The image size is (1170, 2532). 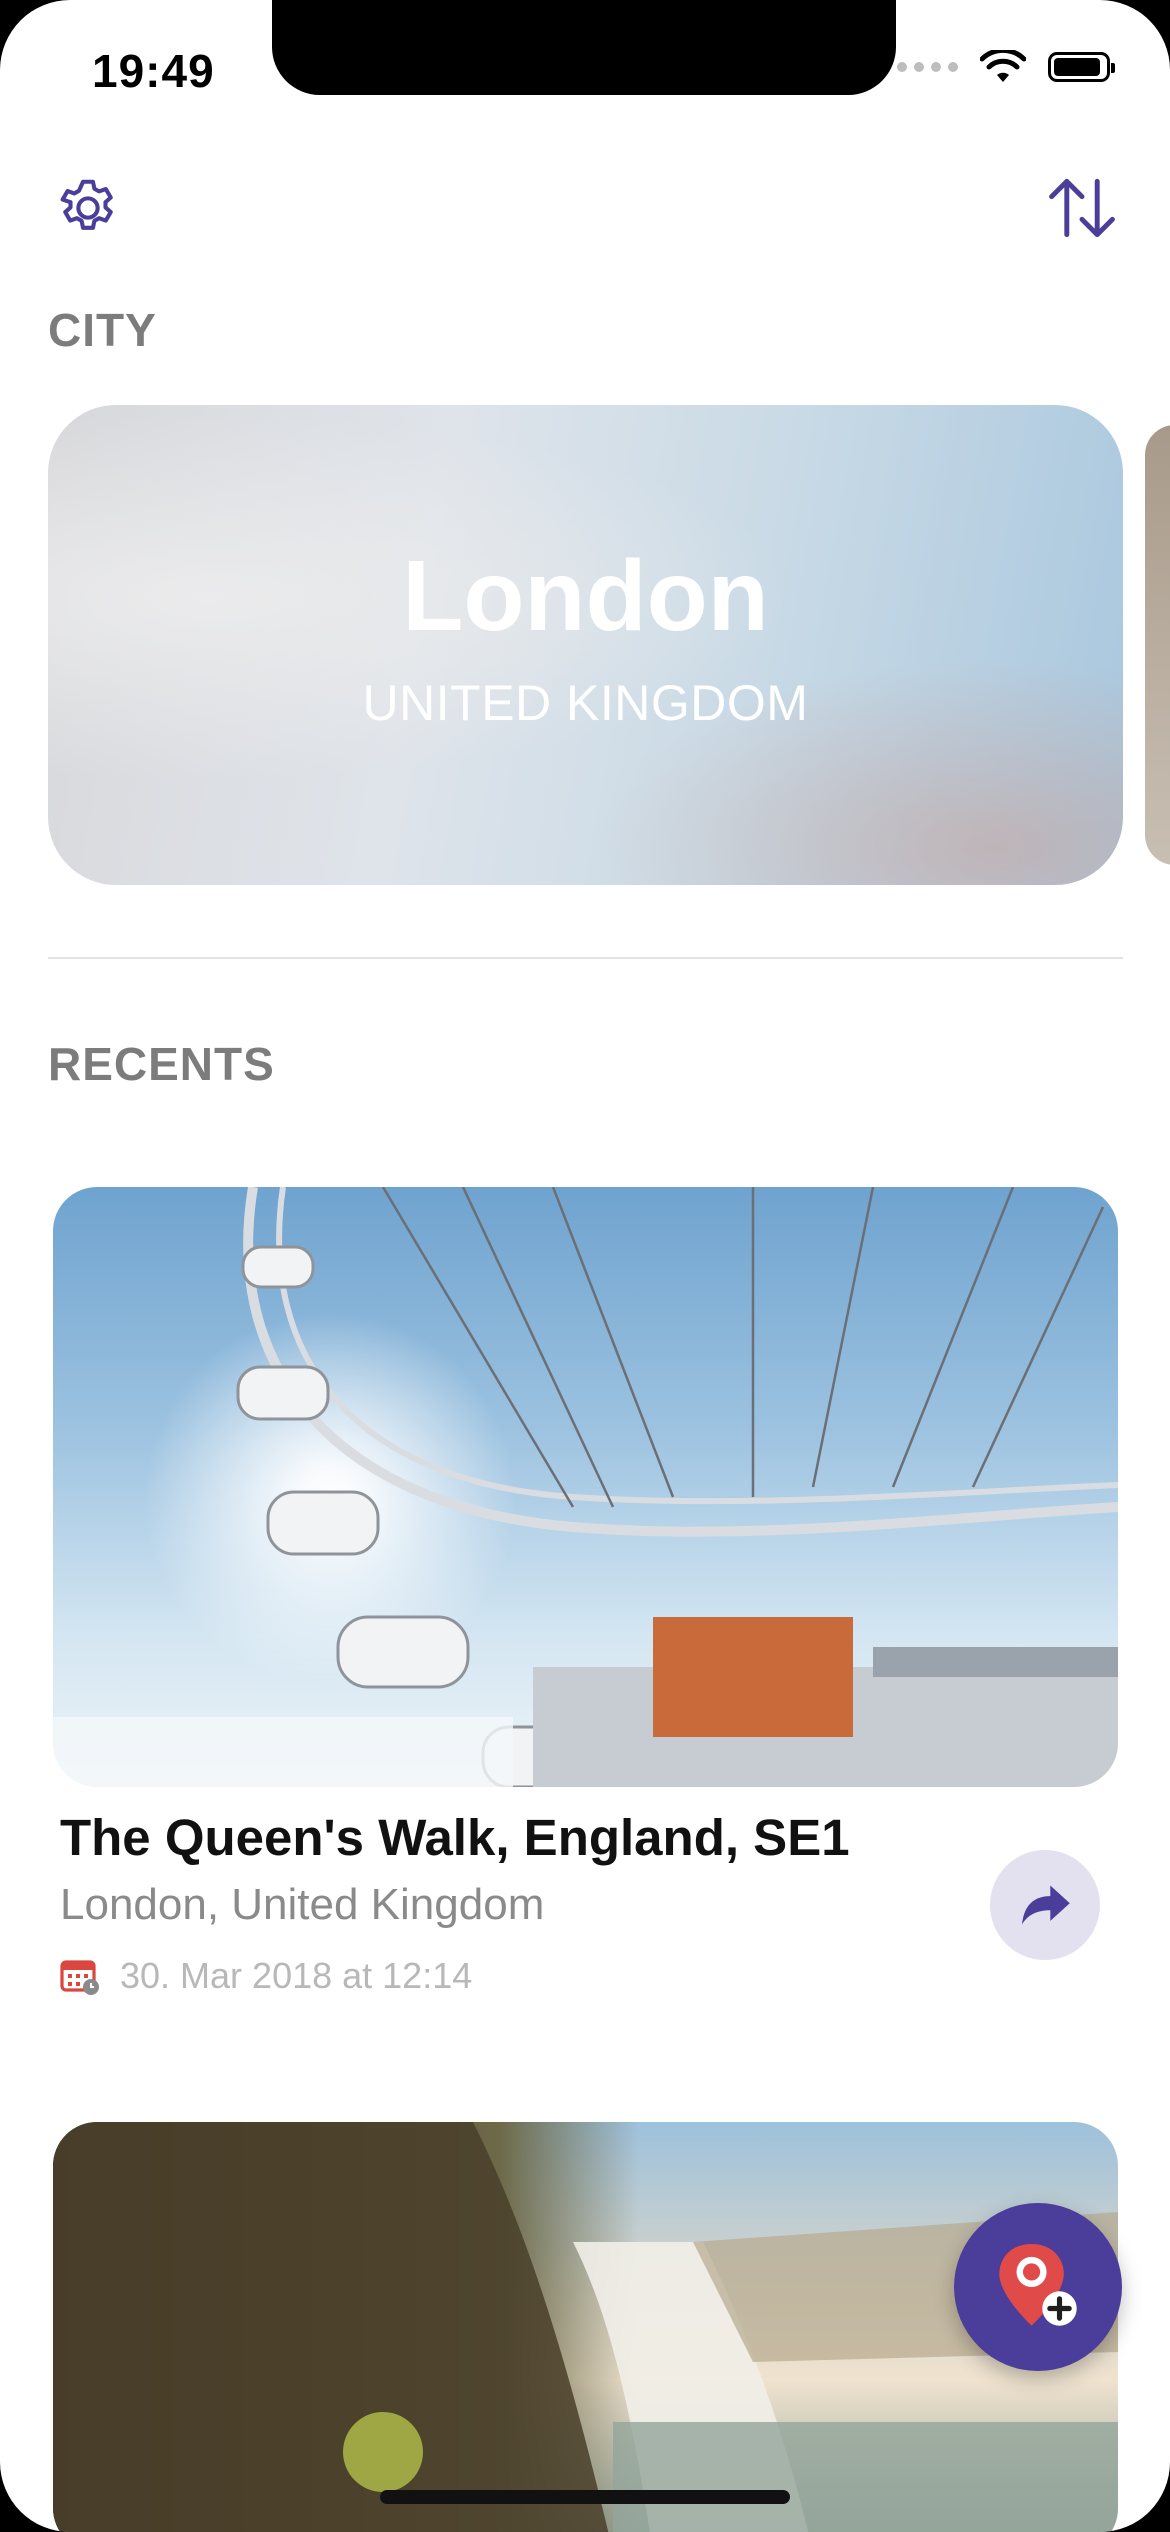 I want to click on recent-place-date-row: 30. Mar 2018 at 12:14, so click(x=266, y=1976).